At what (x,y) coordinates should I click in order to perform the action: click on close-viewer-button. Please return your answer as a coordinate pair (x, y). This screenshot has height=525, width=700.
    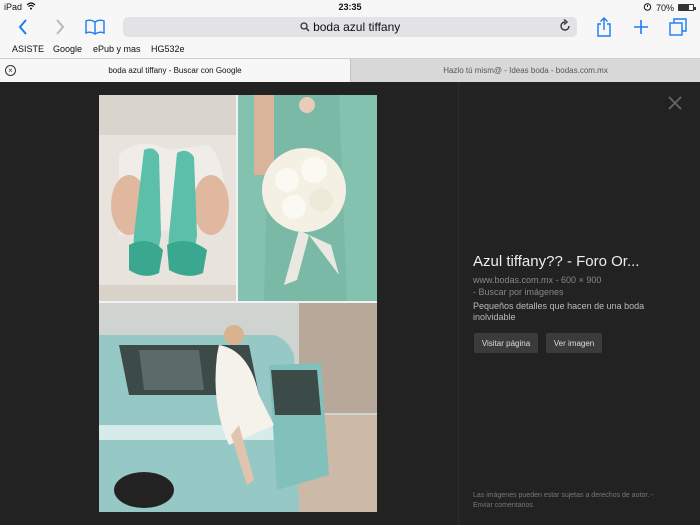
    Looking at the image, I should click on (675, 105).